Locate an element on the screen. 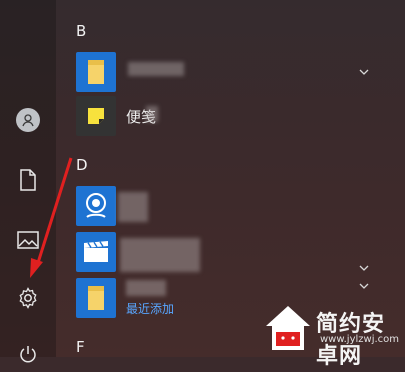 This screenshot has width=405, height=372. android-house-icon is located at coordinates (288, 328).